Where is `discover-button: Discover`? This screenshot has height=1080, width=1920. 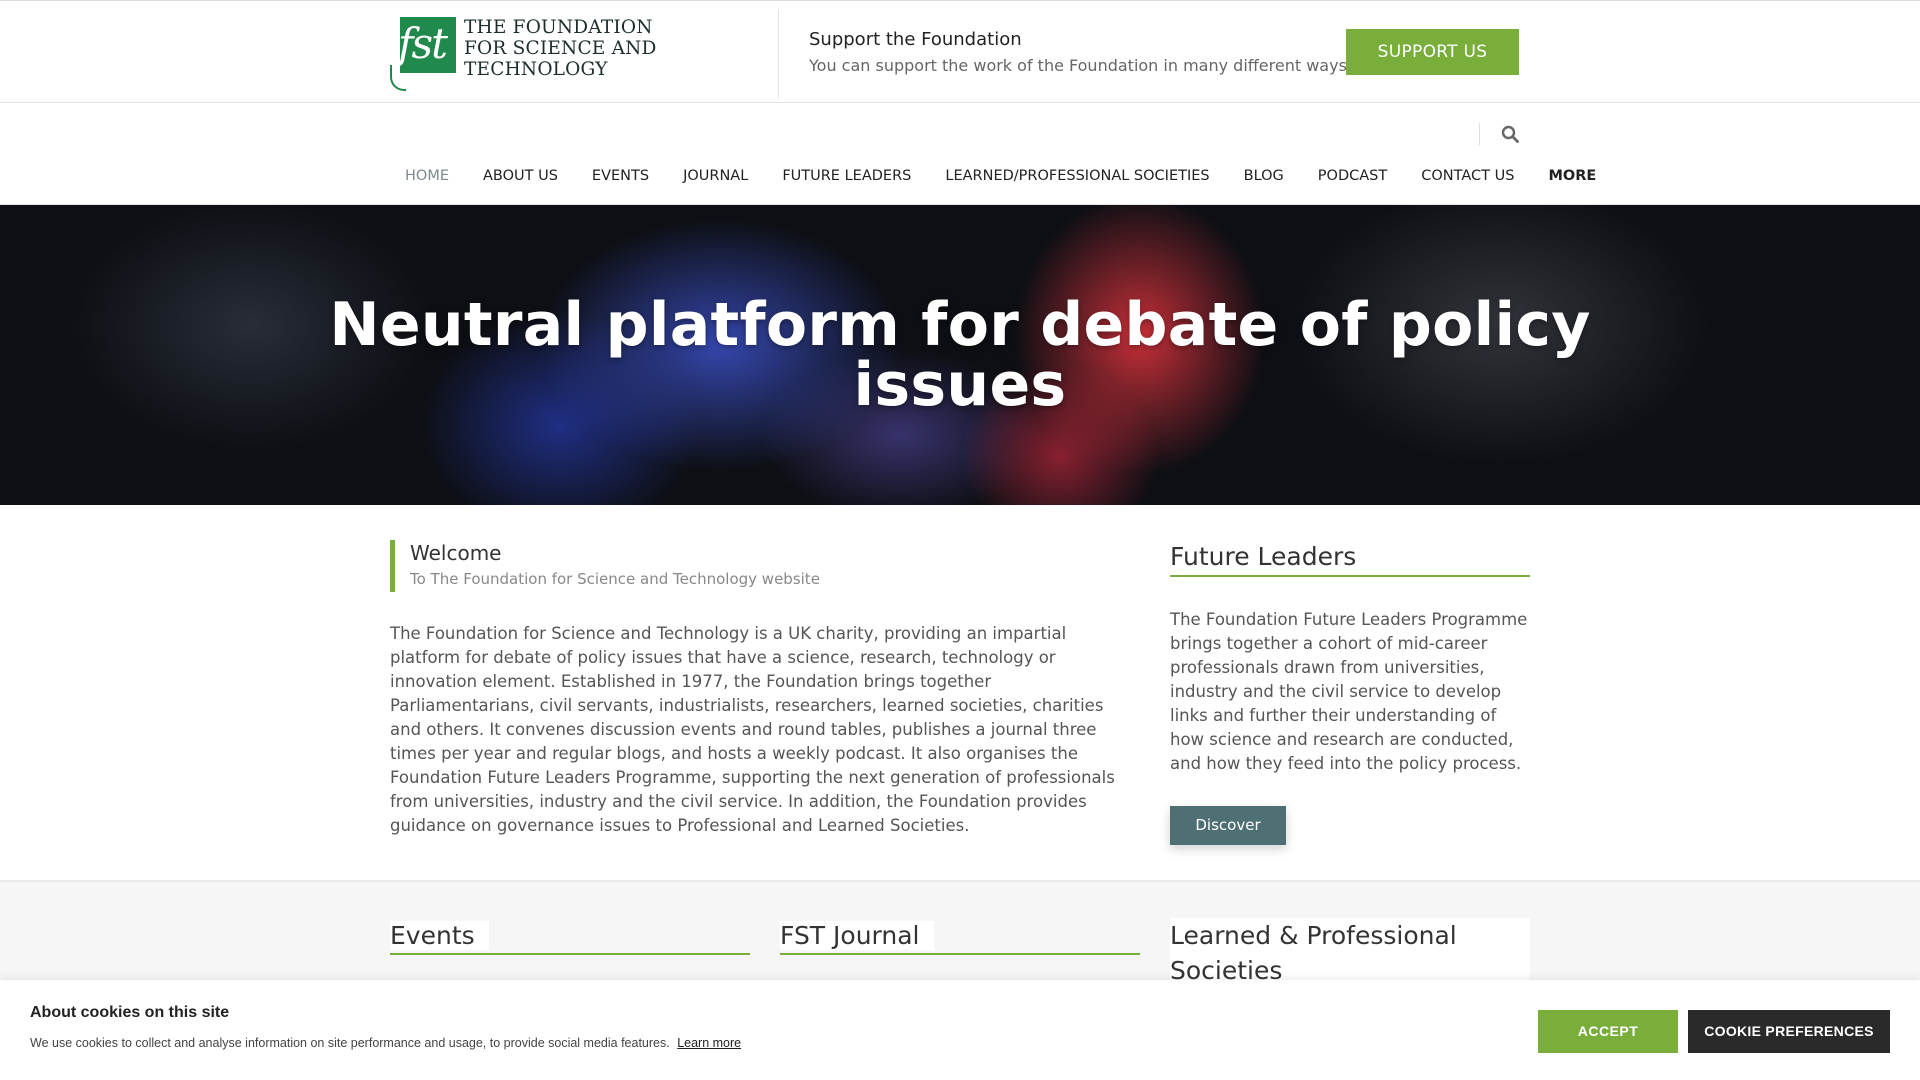 discover-button: Discover is located at coordinates (1228, 825).